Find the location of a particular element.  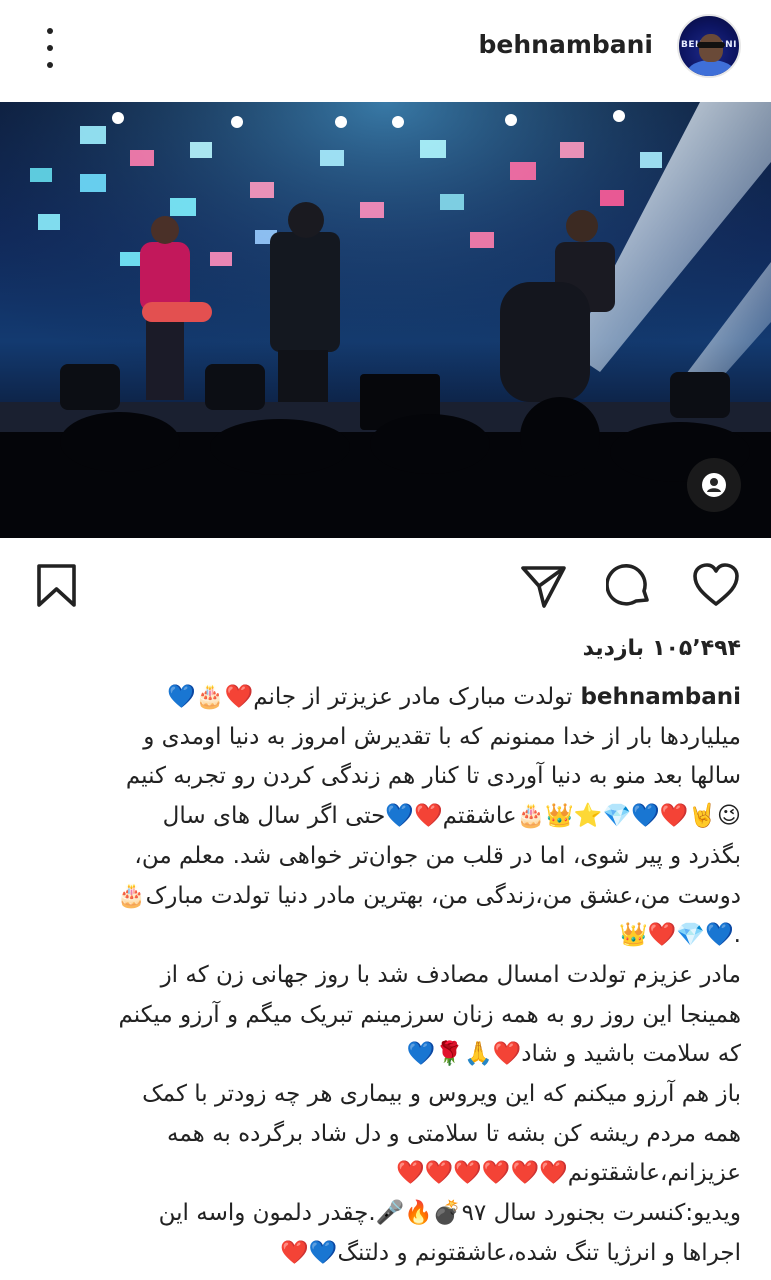

more-options-icon is located at coordinates (50, 48).